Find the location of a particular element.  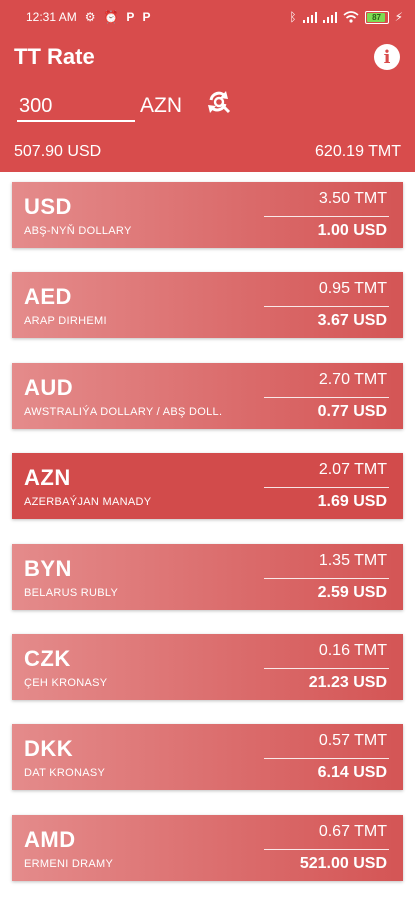

tmt-rate: 0.57 TMT is located at coordinates (352, 740).